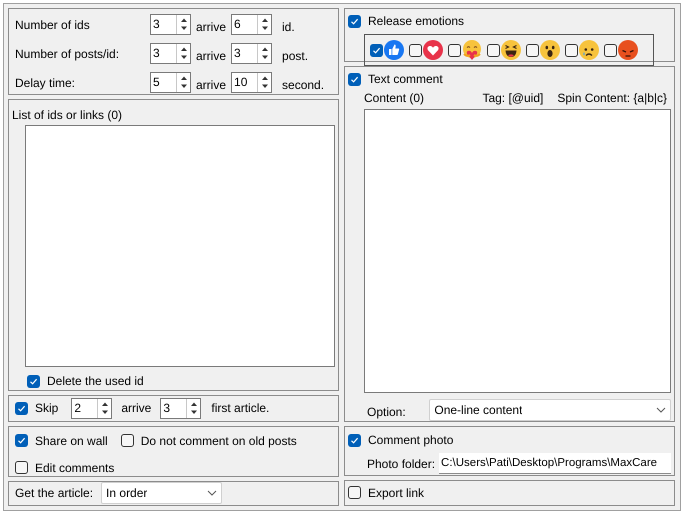 Image resolution: width=684 pixels, height=514 pixels. What do you see at coordinates (53, 25) in the screenshot?
I see `field-label: Number of ids` at bounding box center [53, 25].